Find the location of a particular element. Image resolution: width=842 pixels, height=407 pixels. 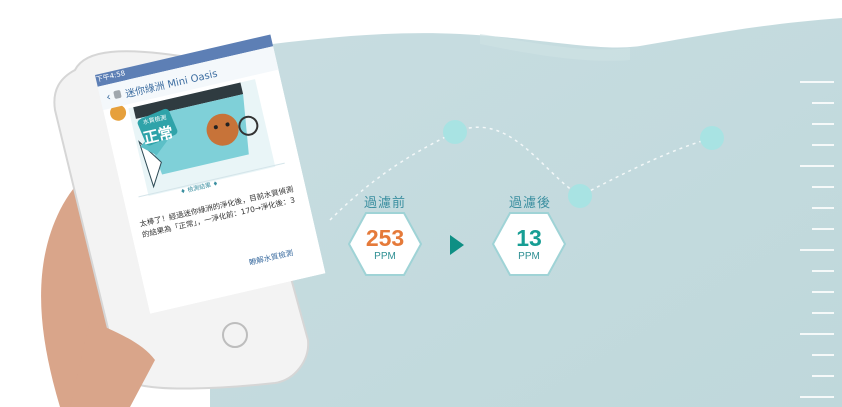

shield-icon is located at coordinates (118, 94).